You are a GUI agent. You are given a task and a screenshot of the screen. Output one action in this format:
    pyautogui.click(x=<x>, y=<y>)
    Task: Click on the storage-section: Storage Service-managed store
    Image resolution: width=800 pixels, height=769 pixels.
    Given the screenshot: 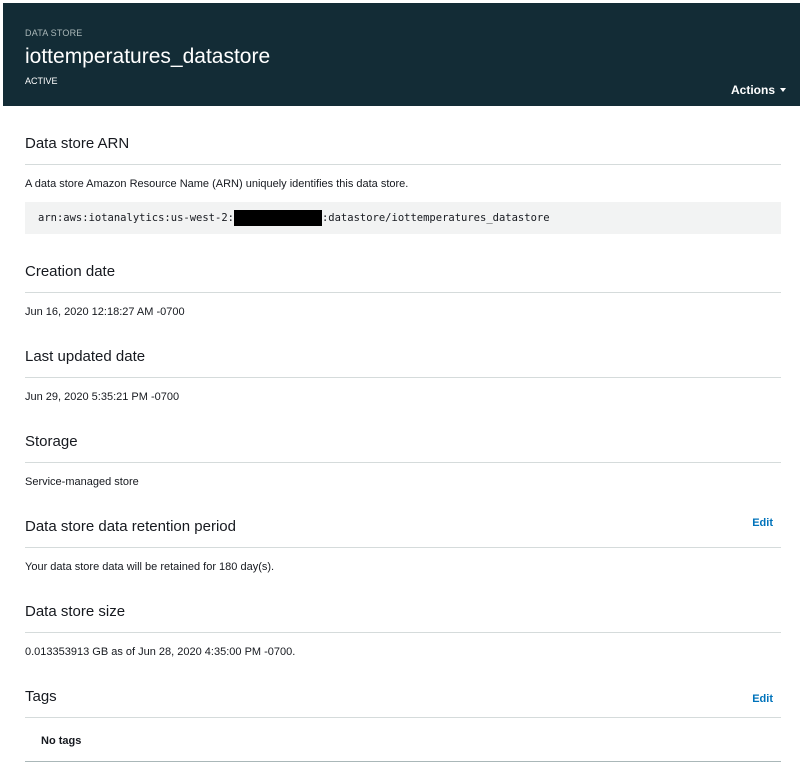 What is the action you would take?
    pyautogui.click(x=403, y=446)
    